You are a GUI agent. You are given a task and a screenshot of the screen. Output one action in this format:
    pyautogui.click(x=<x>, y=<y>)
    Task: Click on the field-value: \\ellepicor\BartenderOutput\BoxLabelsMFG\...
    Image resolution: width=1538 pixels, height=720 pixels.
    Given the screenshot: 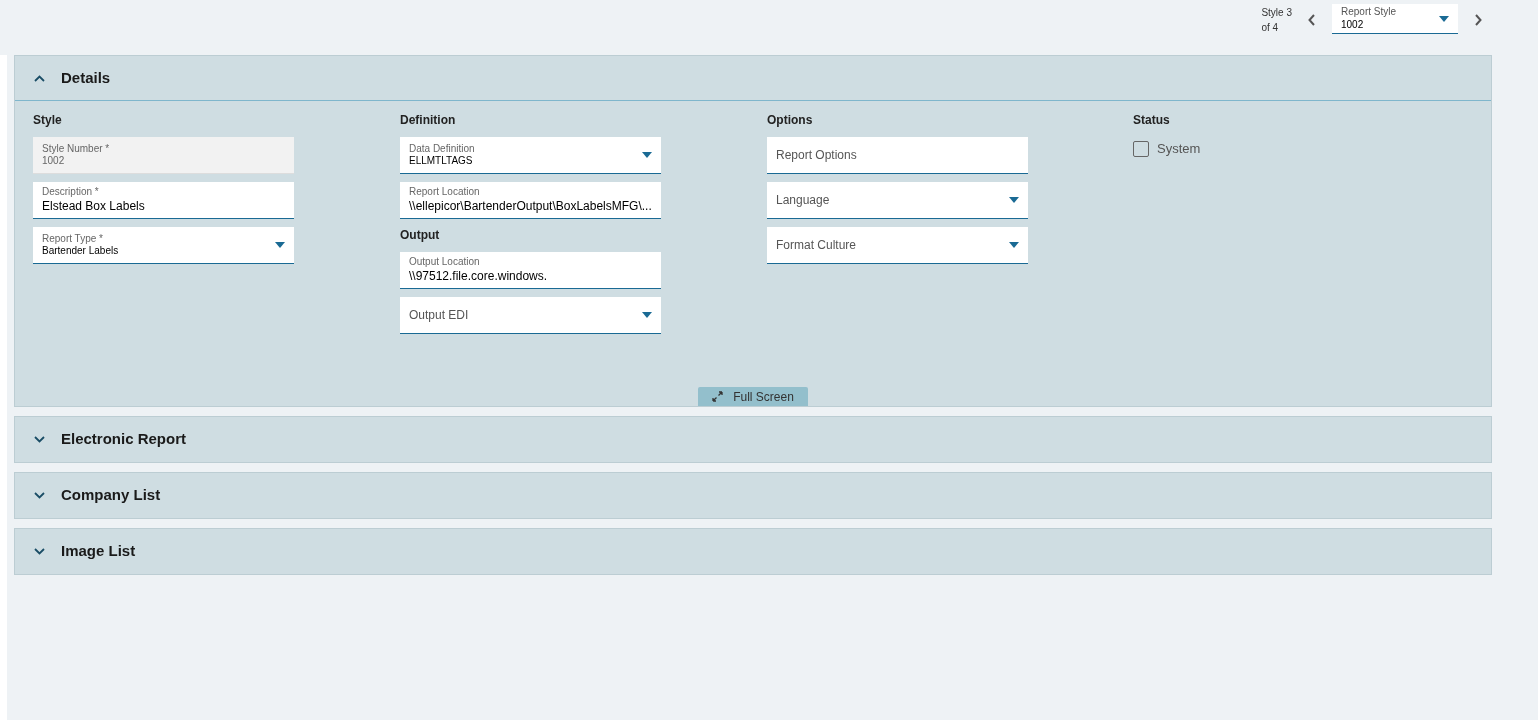 What is the action you would take?
    pyautogui.click(x=530, y=206)
    